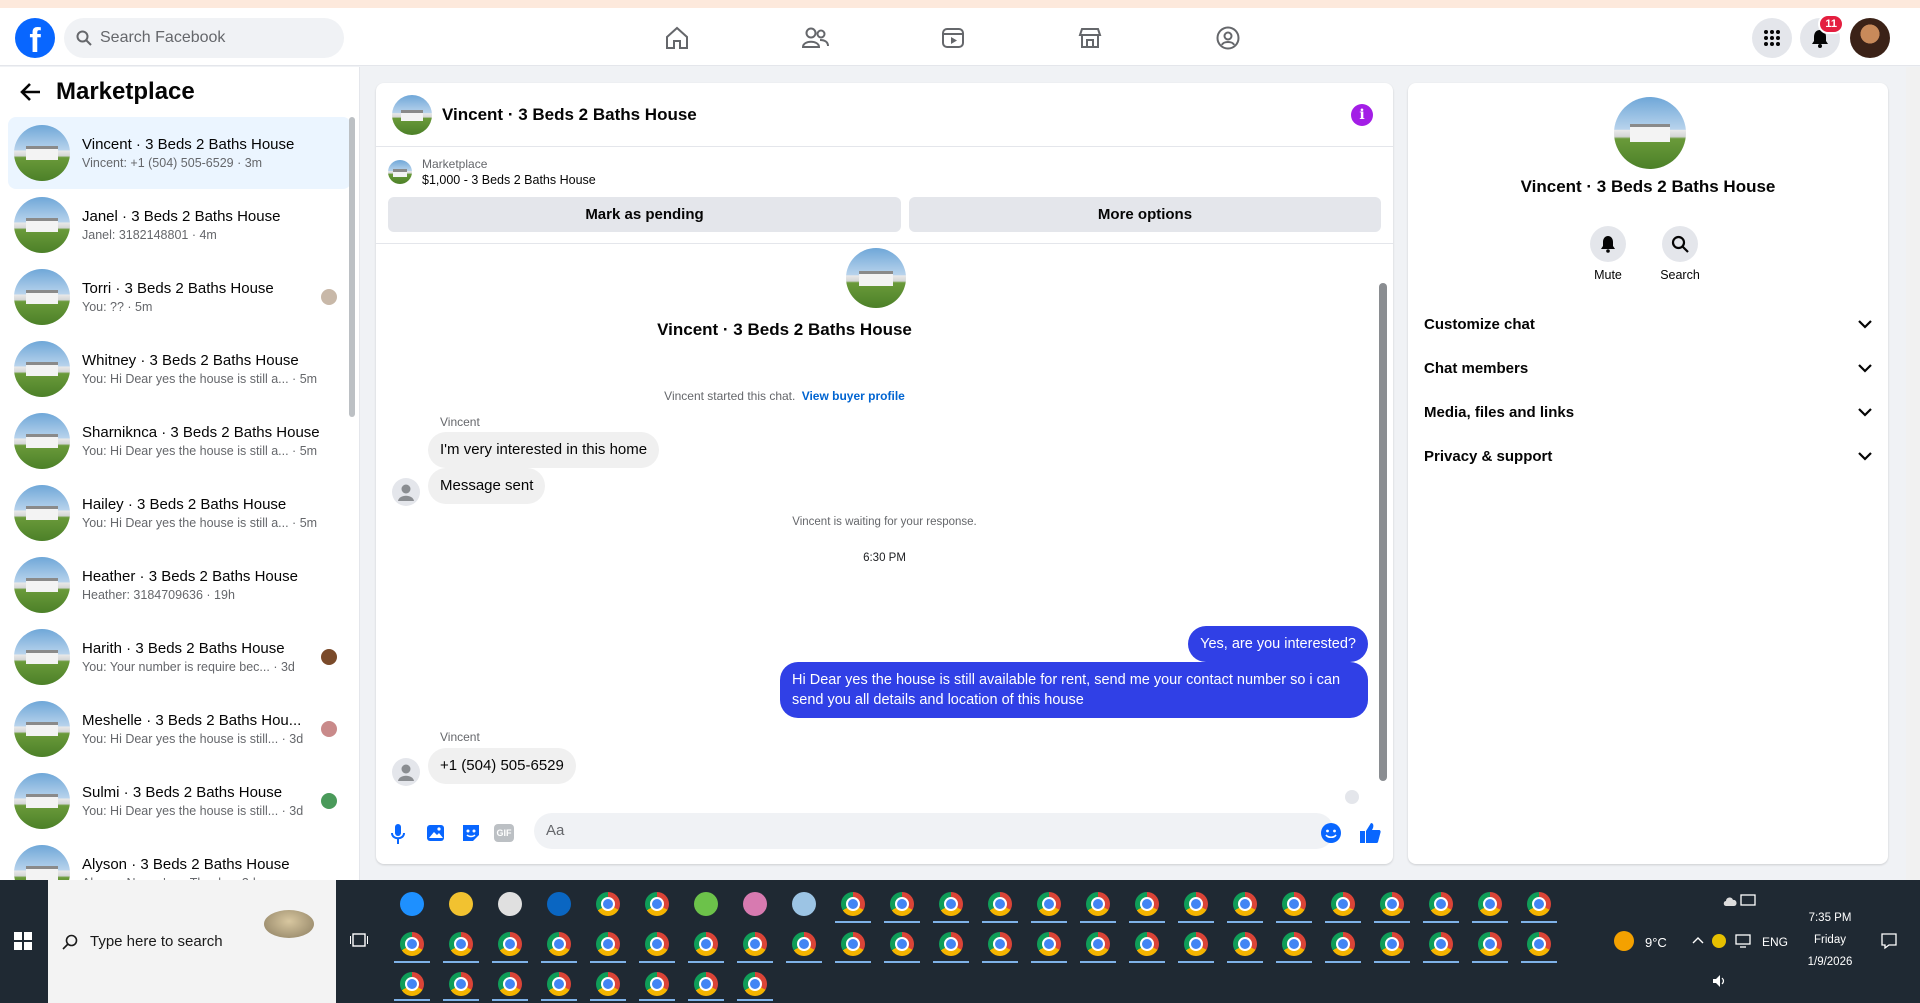 The image size is (1920, 1003). I want to click on groups-icon, so click(1228, 38).